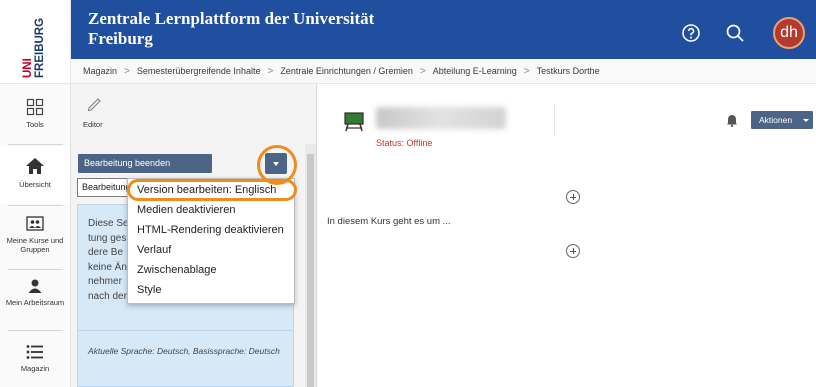 The height and width of the screenshot is (387, 816). What do you see at coordinates (354, 122) in the screenshot?
I see `course-board-icon` at bounding box center [354, 122].